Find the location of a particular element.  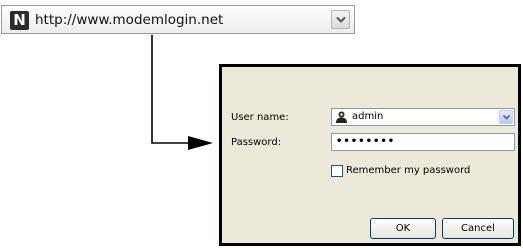

username-label: User name: is located at coordinates (260, 117).